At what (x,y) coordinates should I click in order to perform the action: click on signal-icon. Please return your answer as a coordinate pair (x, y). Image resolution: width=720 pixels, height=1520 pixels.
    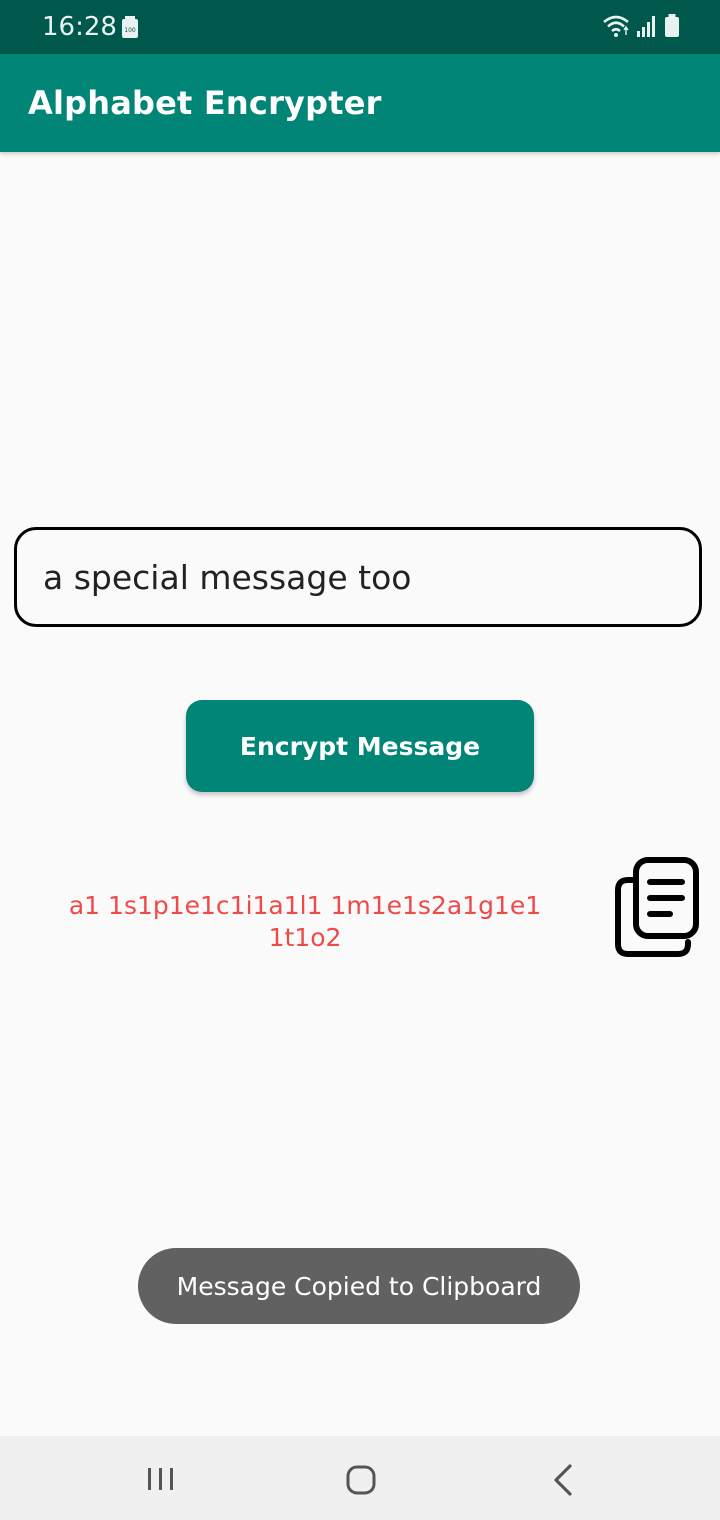
    Looking at the image, I should click on (646, 26).